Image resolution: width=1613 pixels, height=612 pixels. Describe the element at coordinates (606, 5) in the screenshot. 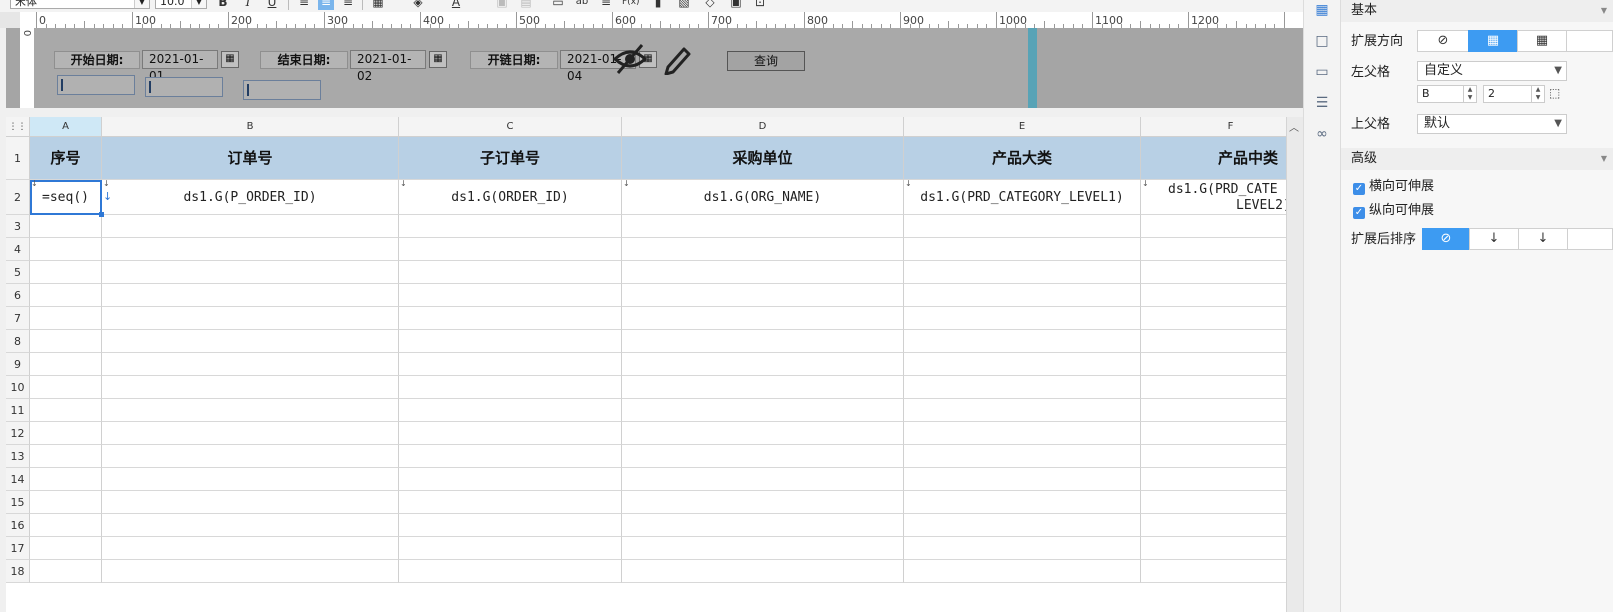

I see `insert-richtext-icon: ≡` at that location.